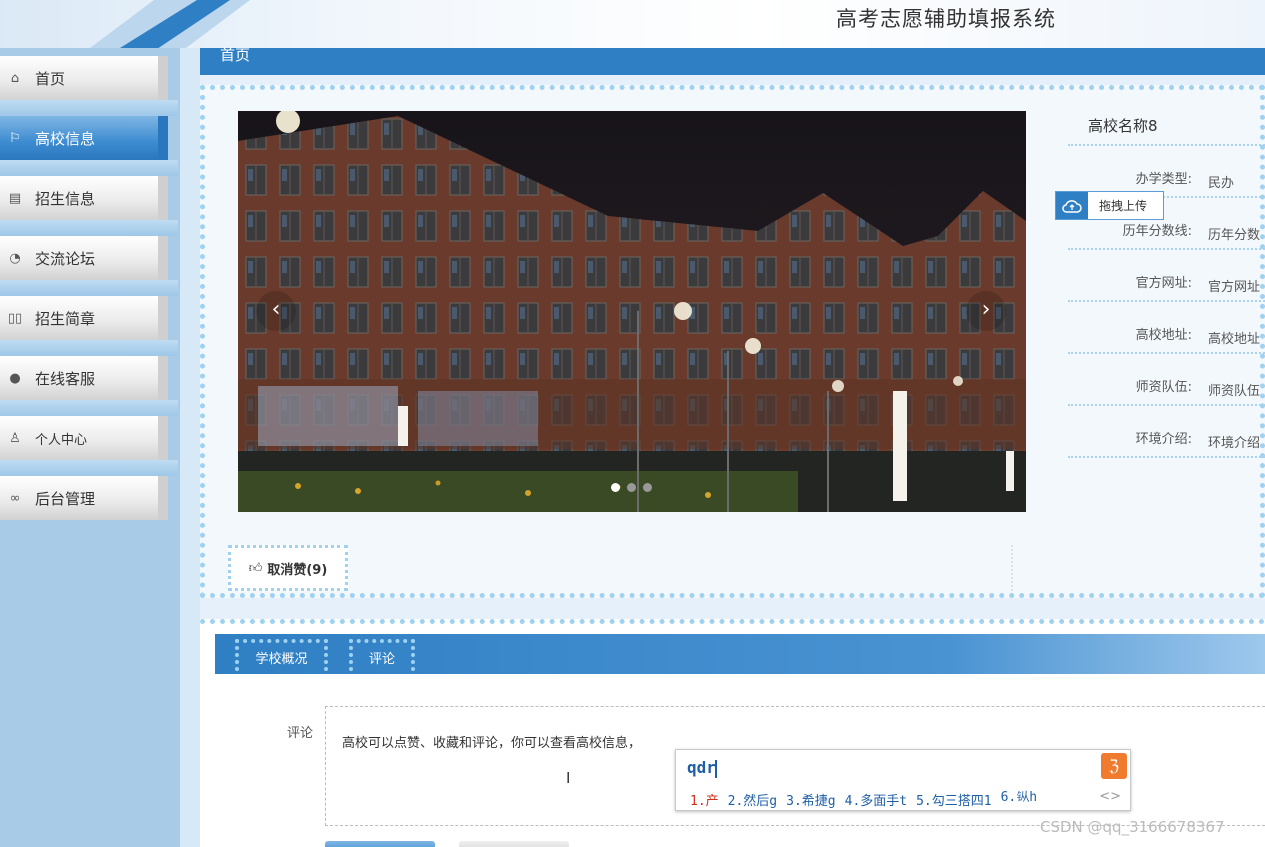 Image resolution: width=1265 pixels, height=847 pixels. I want to click on ime-logo-icon: ℨ, so click(1114, 766).